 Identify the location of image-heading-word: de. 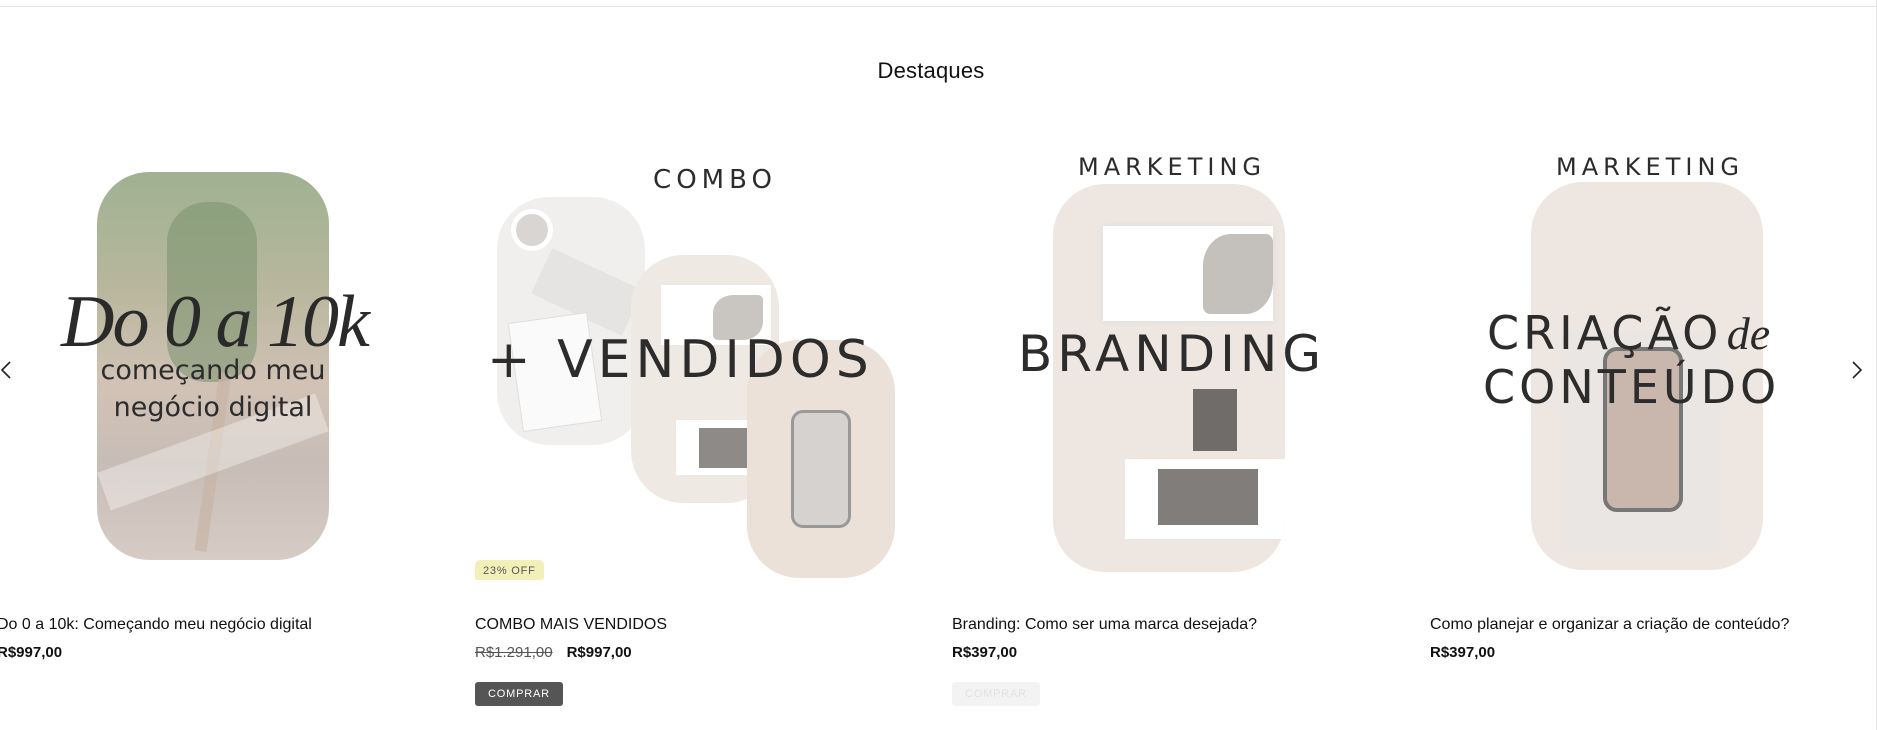
(1748, 333).